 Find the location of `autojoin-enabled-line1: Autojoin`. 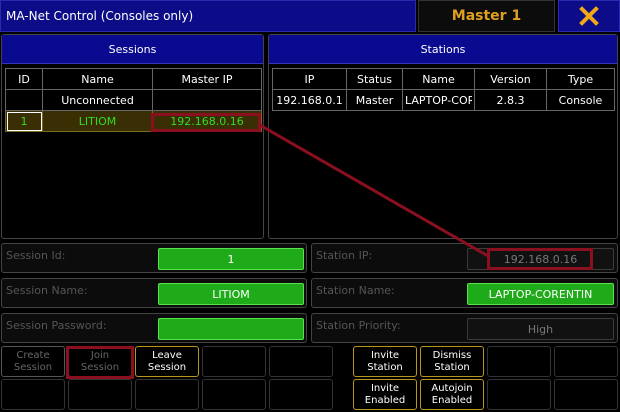

autojoin-enabled-line1: Autojoin is located at coordinates (452, 388).